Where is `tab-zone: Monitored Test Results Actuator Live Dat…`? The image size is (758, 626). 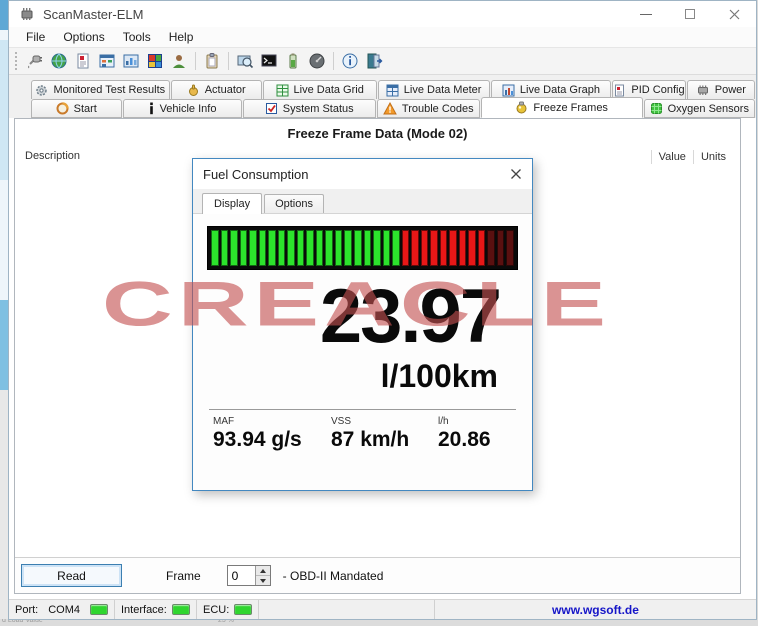
tab-zone: Monitored Test Results Actuator Live Dat… is located at coordinates (382, 96).